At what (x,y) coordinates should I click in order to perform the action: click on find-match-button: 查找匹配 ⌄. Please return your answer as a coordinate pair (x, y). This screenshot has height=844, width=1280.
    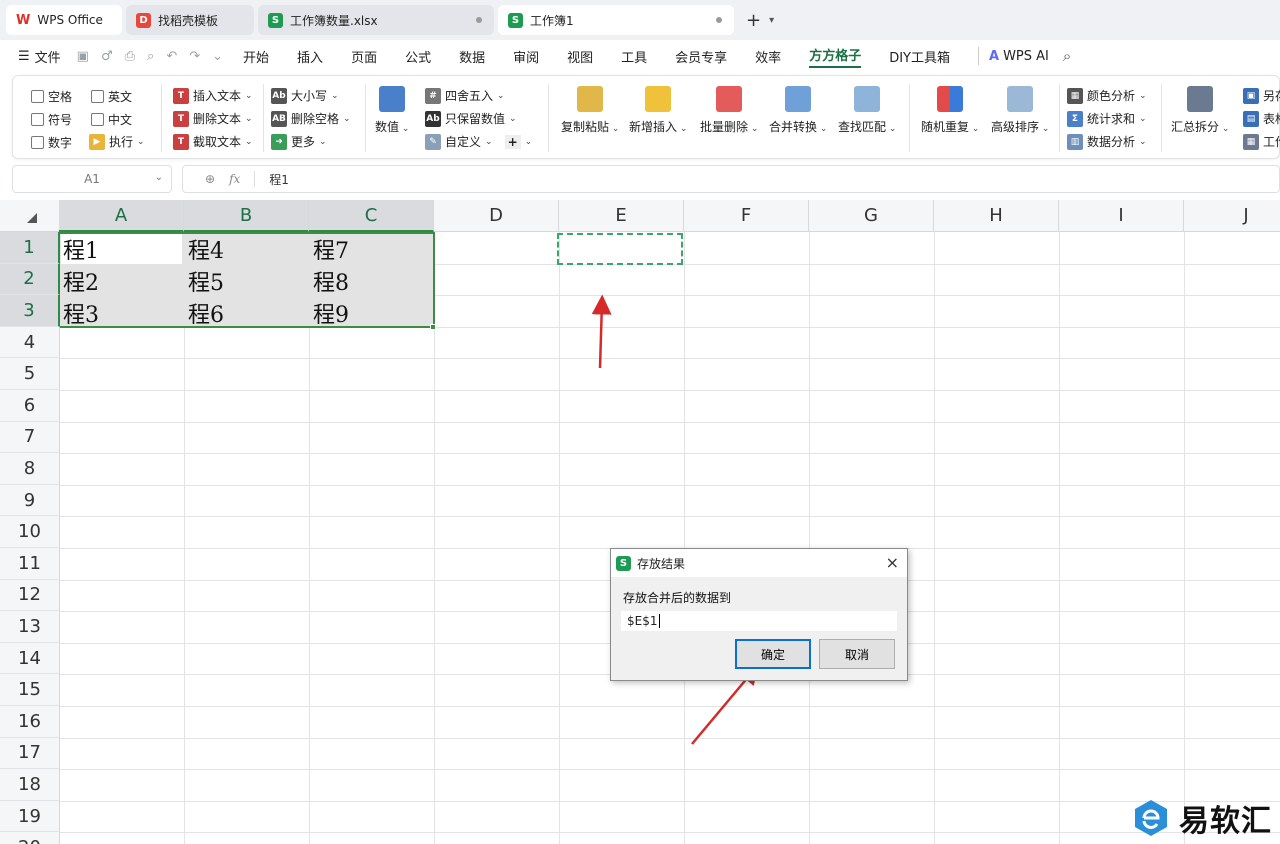
    Looking at the image, I should click on (867, 110).